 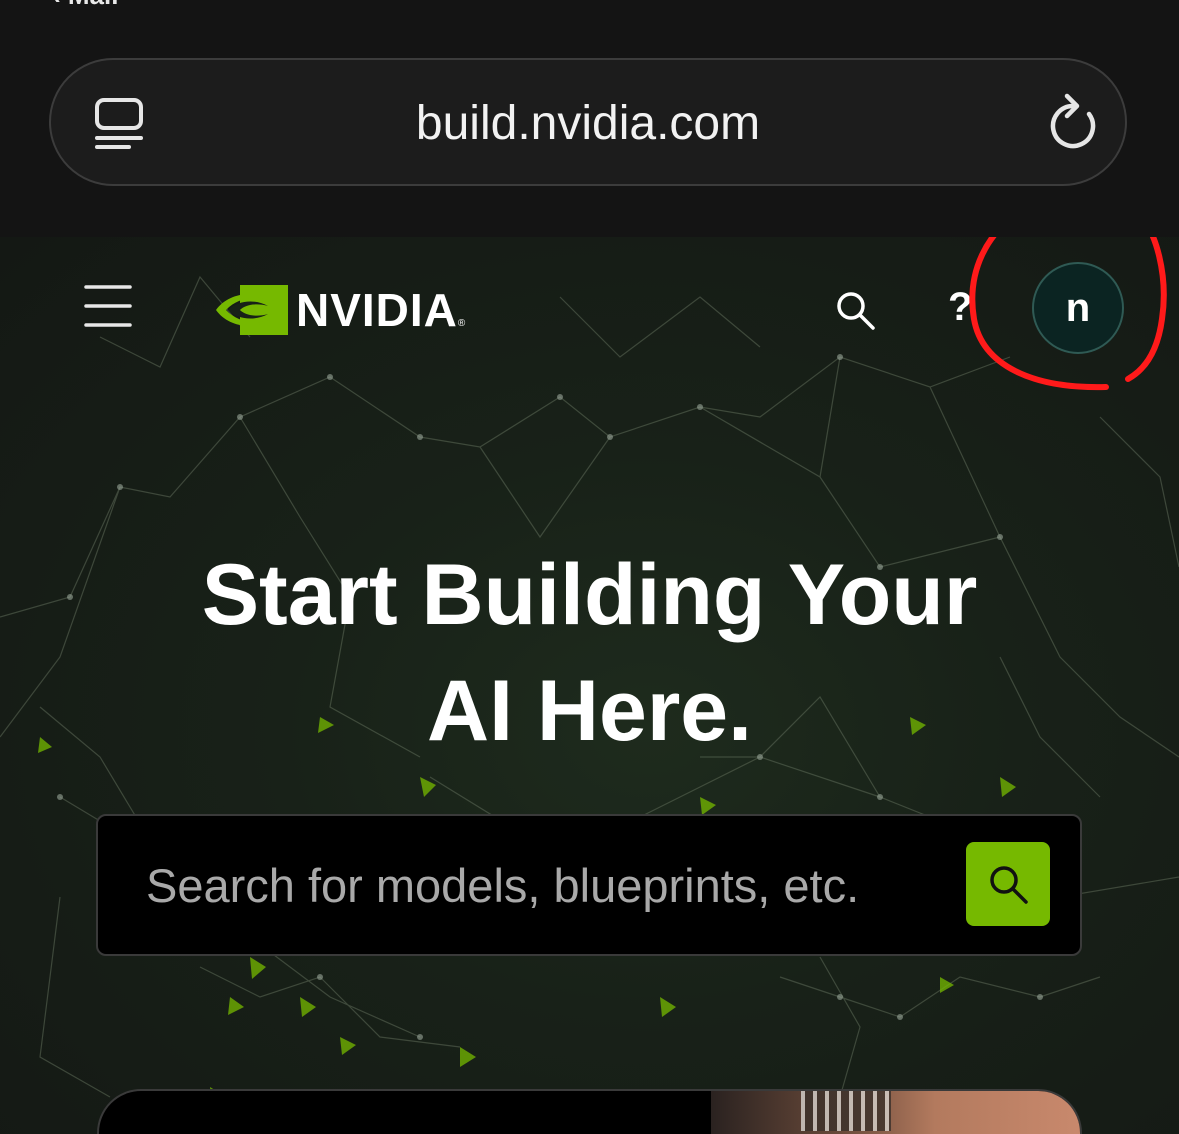 I want to click on address-bar: build.nvidia.com, so click(x=588, y=122).